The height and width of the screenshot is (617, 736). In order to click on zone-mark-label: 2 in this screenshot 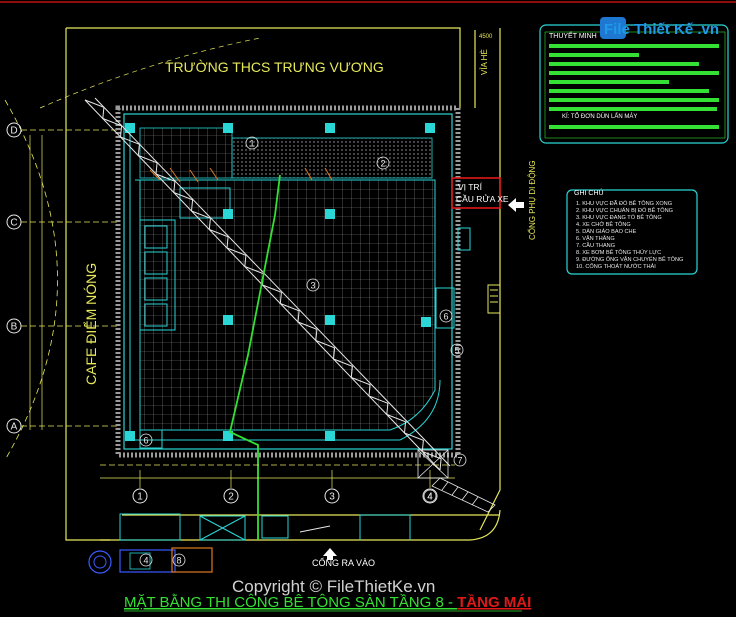, I will do `click(382, 164)`.